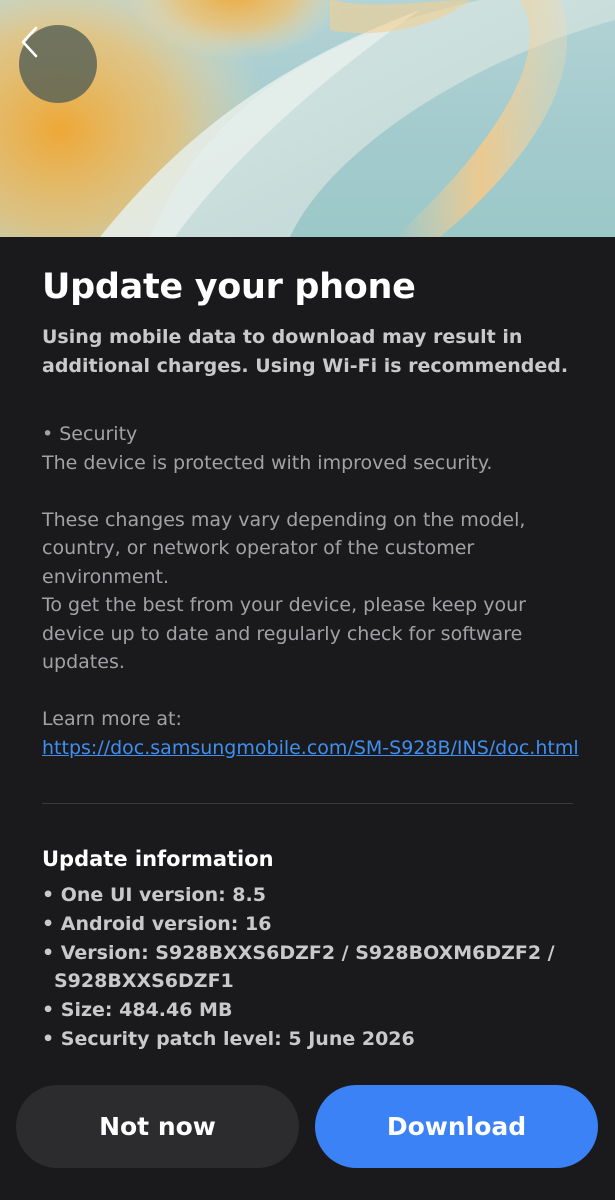 This screenshot has width=615, height=1200. I want to click on not-now-button: Not now, so click(157, 1126).